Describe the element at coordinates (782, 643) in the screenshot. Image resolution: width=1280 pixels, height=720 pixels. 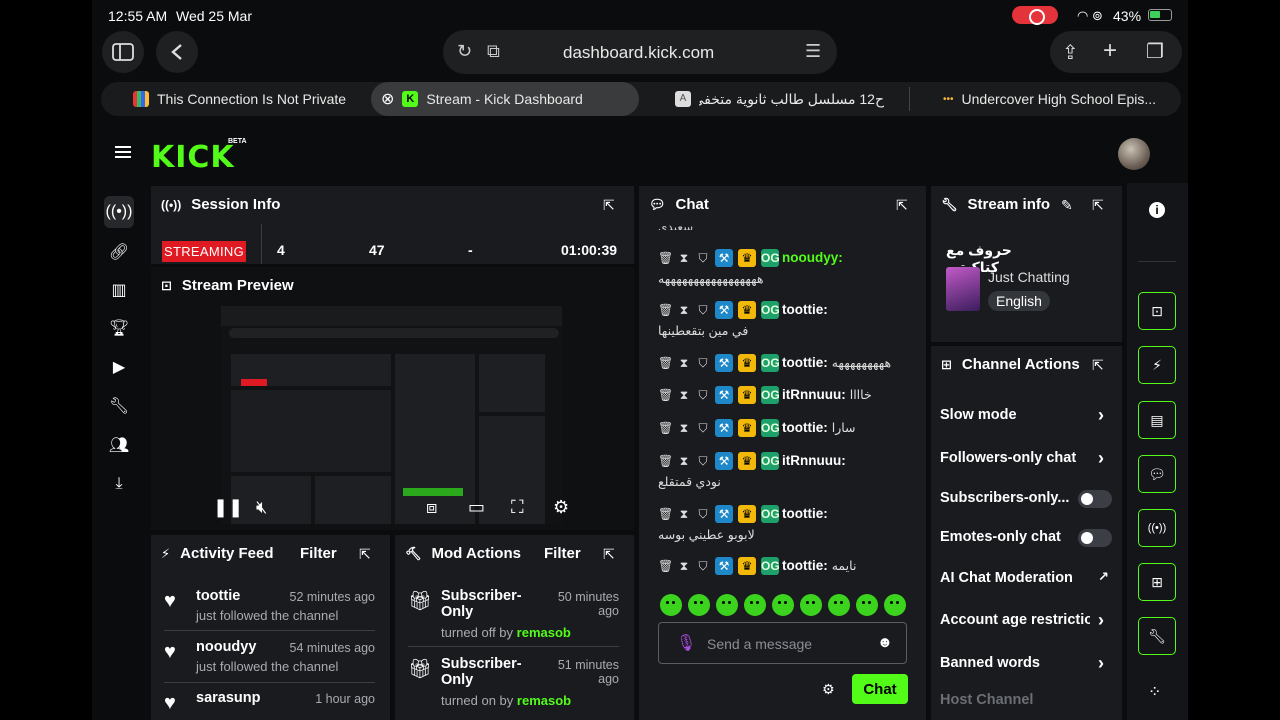
I see `chat-input: 🎙︎ Send a message ☻` at that location.